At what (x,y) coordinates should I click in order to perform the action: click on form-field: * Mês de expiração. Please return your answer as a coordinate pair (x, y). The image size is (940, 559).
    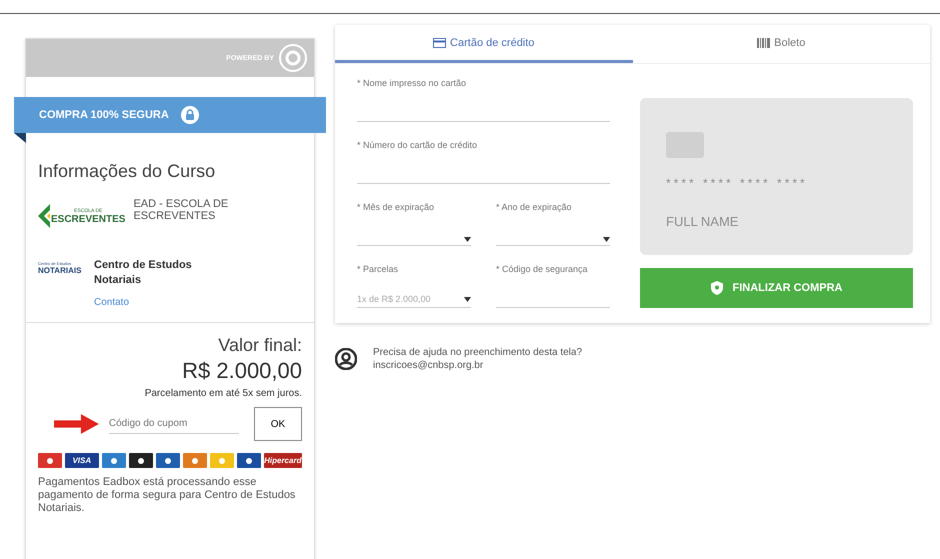
    Looking at the image, I should click on (414, 224).